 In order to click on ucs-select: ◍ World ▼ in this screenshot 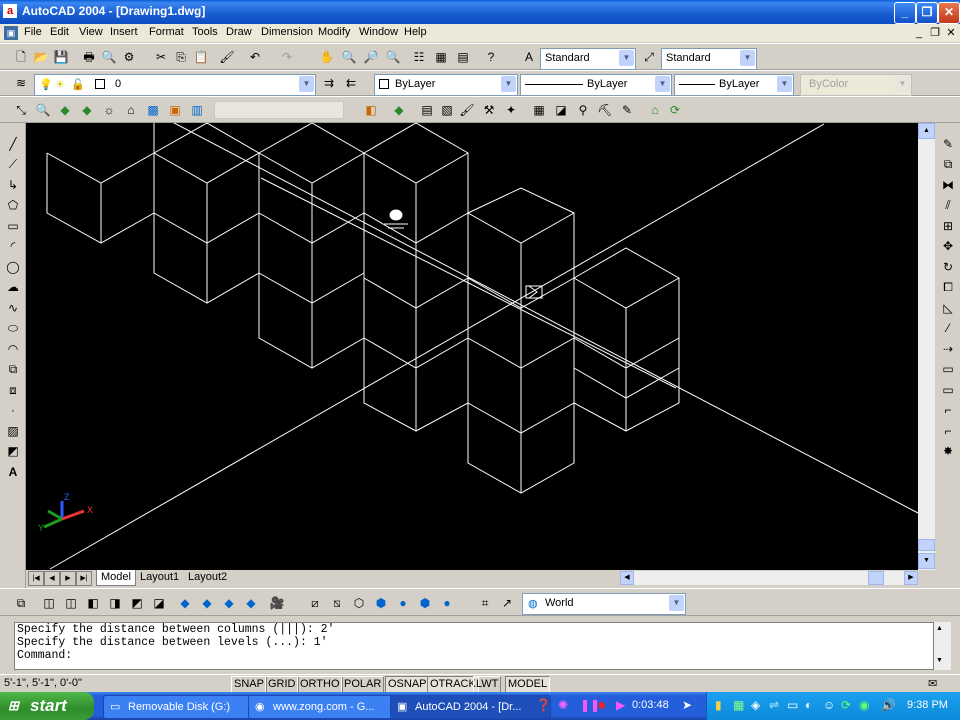, I will do `click(604, 604)`.